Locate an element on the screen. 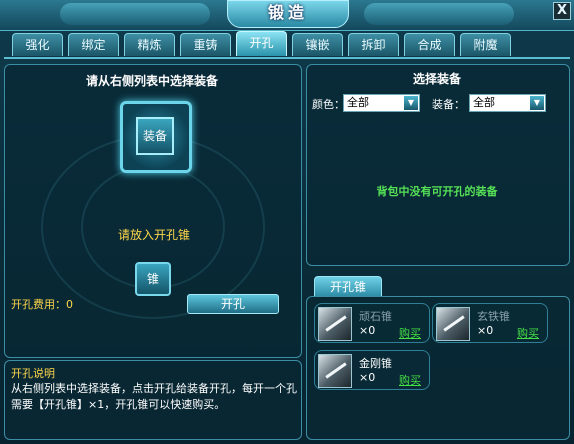  diamond-cone-icon is located at coordinates (335, 371).